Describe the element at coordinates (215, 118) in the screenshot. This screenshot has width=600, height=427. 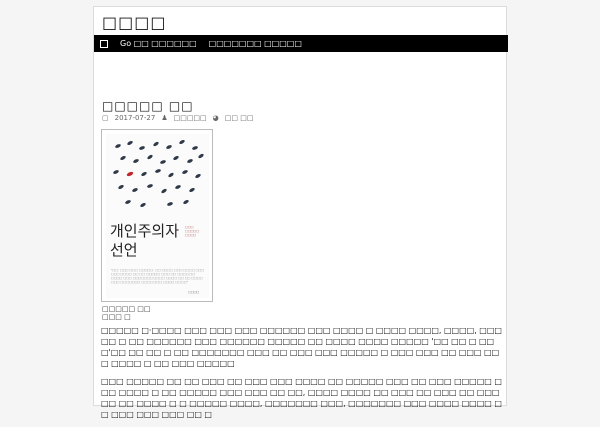
I see `comment-icon: ◕` at that location.